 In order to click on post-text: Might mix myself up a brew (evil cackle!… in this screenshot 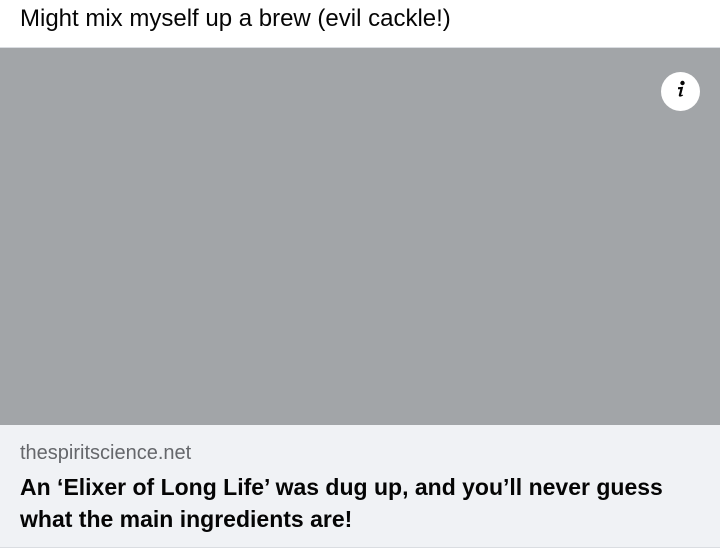, I will do `click(235, 18)`.